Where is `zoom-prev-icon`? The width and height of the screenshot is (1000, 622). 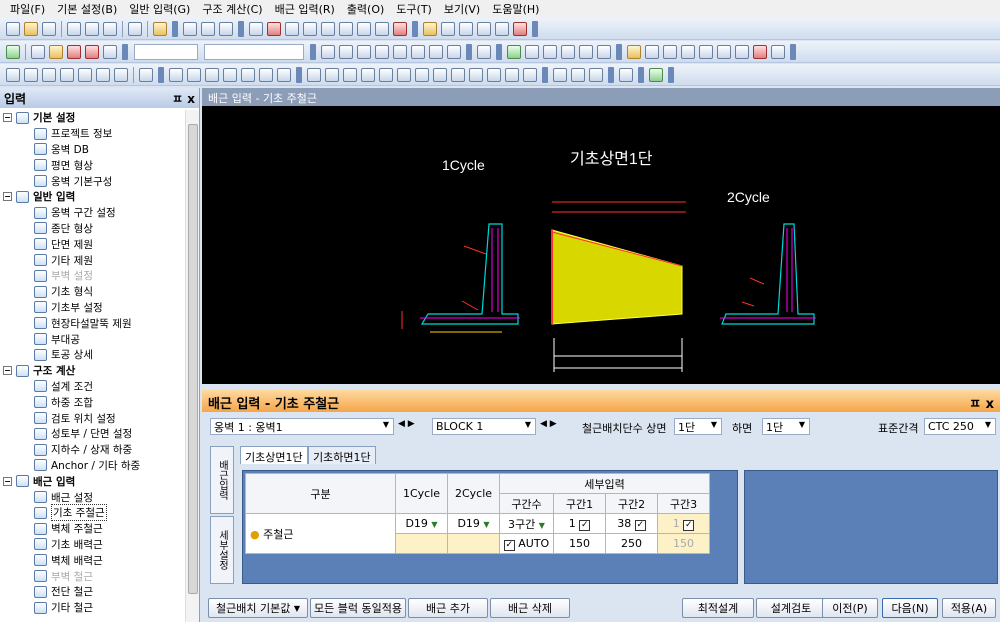
zoom-prev-icon is located at coordinates (49, 74).